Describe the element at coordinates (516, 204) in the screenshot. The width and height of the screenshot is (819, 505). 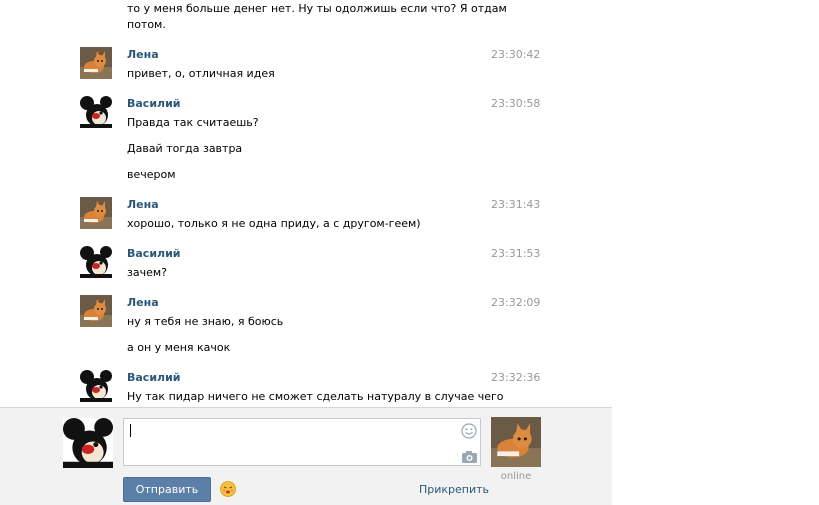
I see `message-time: 23:31:43` at that location.